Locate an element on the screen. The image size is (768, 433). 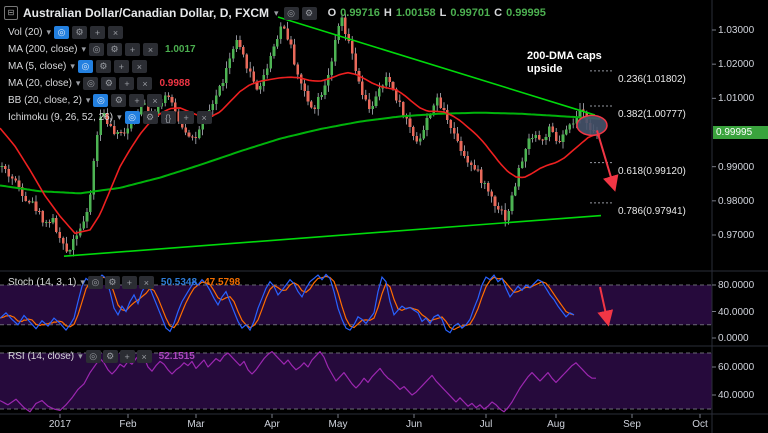
indicator-value: 0.9988 is located at coordinates (175, 83).